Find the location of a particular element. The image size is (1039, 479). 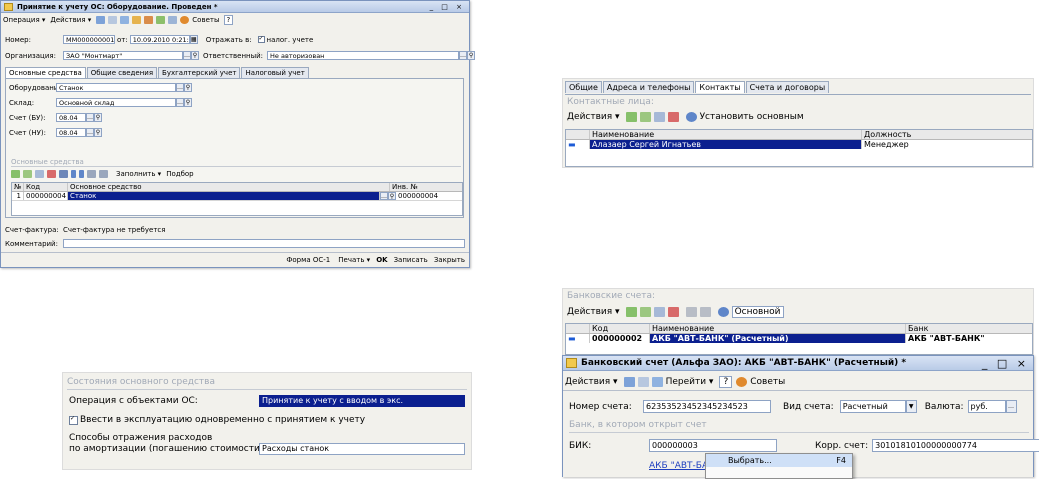

organization-input: ЗАО "Монтмарт" is located at coordinates (123, 55).